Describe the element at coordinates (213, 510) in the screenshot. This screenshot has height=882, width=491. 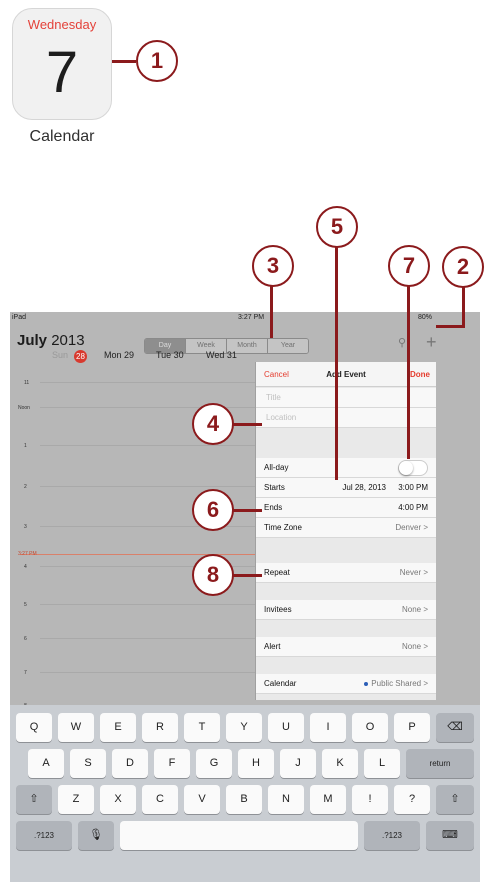
I see `callout-6: 6` at that location.